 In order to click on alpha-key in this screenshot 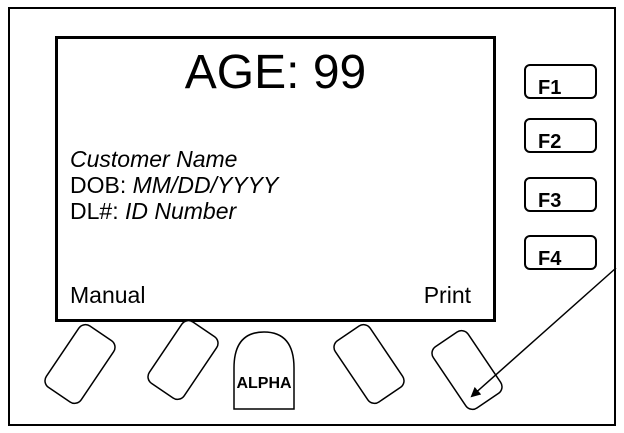, I will do `click(264, 370)`.